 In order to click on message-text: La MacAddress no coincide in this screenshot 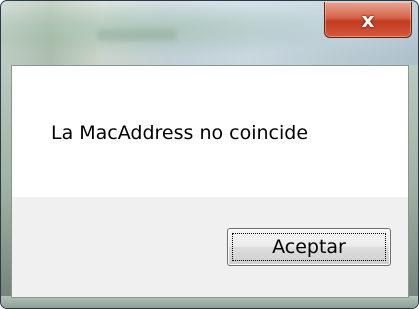, I will do `click(180, 133)`.